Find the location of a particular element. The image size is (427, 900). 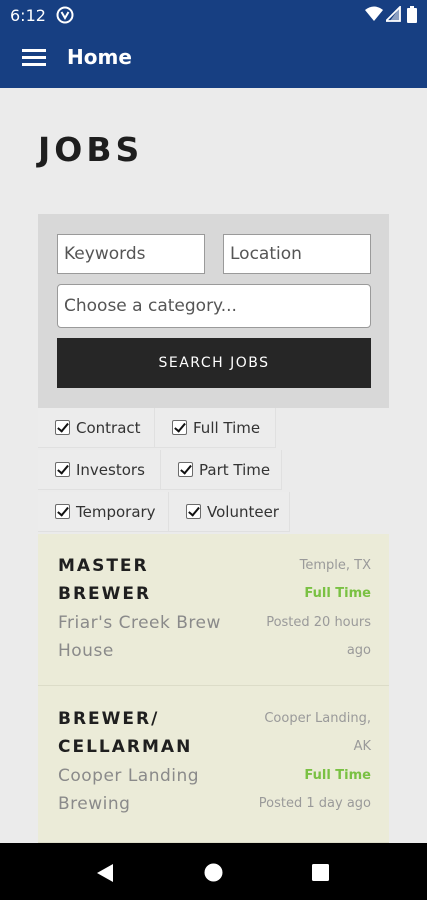

filter-investors: Investors is located at coordinates (99, 470).